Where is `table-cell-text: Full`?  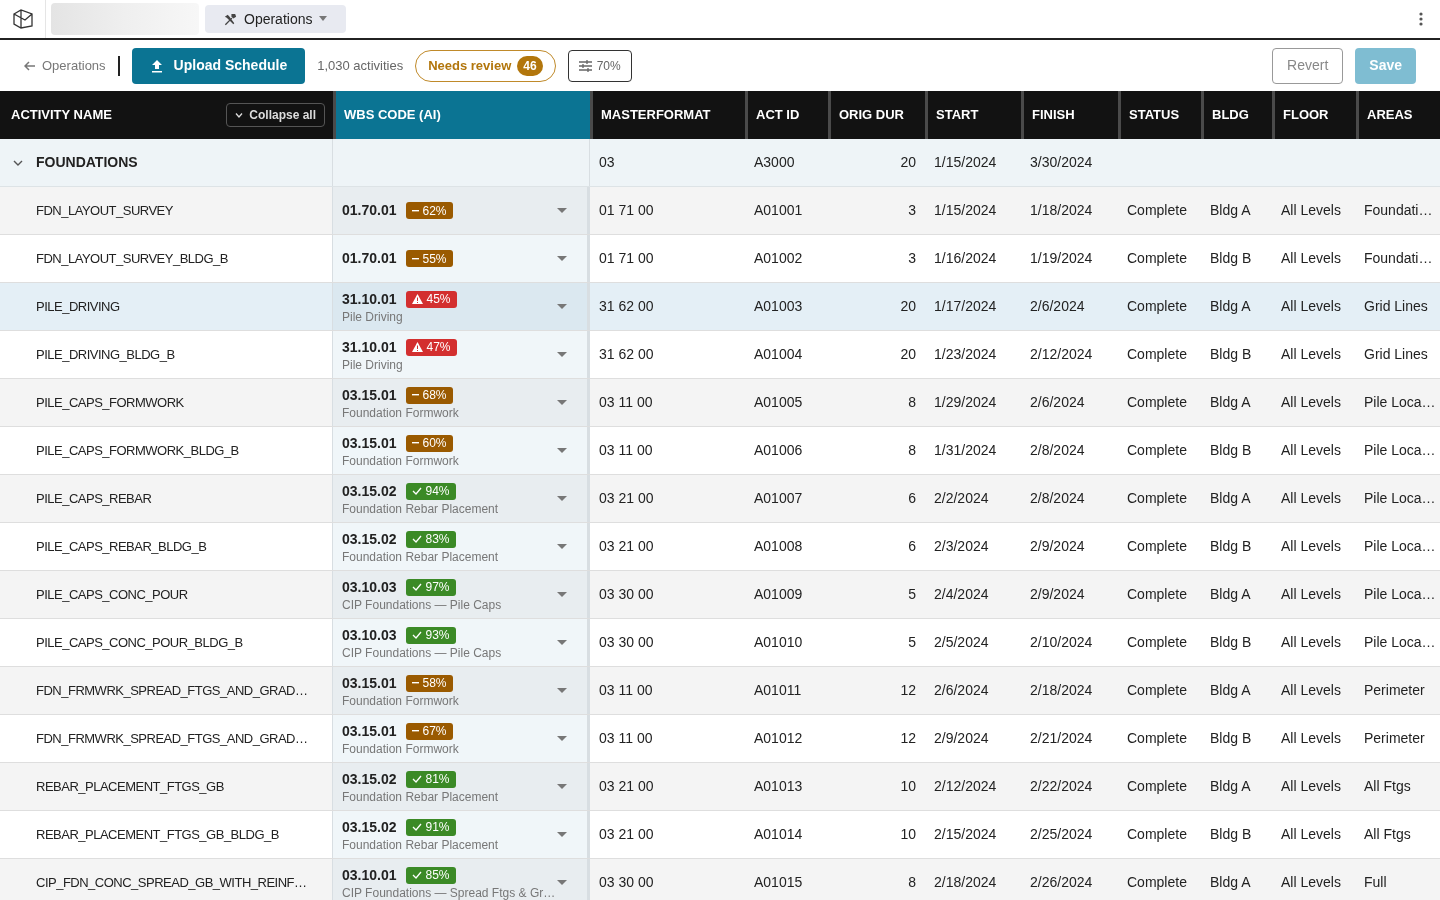
table-cell-text: Full is located at coordinates (1375, 882).